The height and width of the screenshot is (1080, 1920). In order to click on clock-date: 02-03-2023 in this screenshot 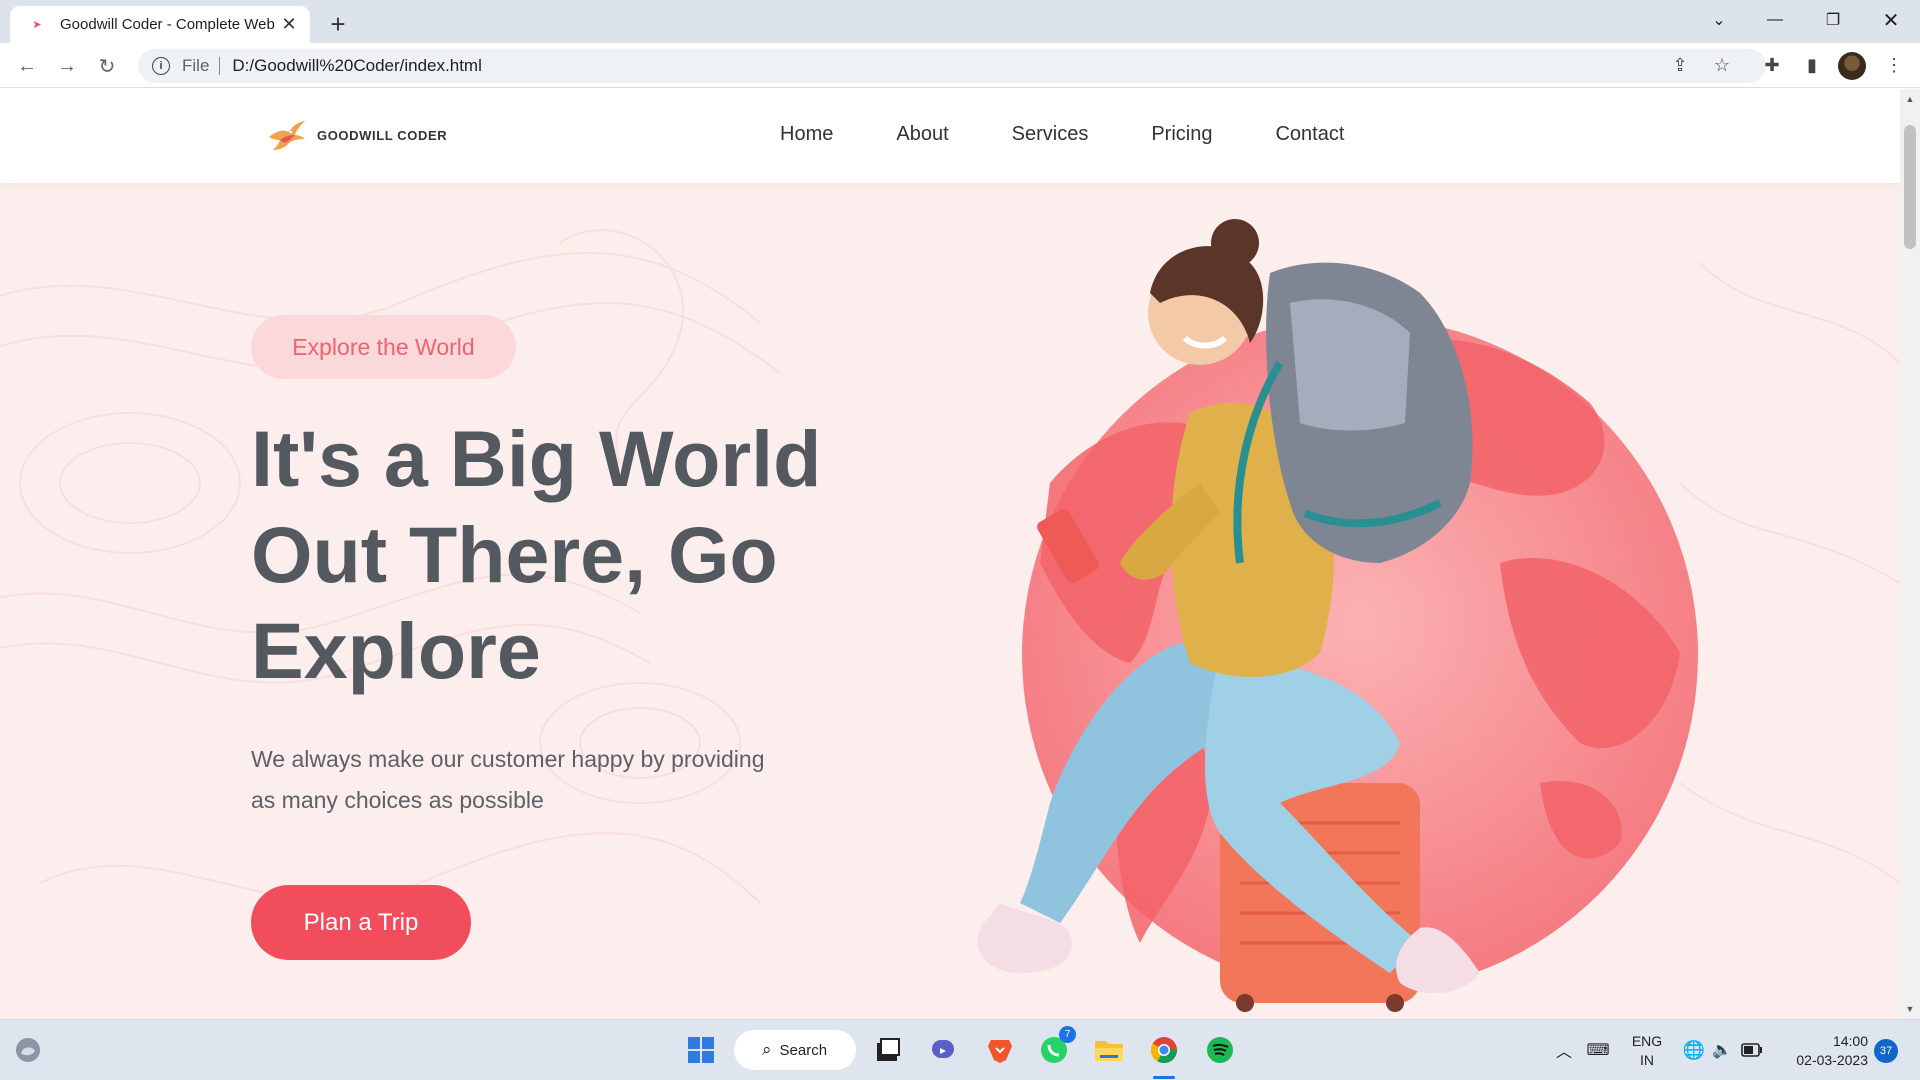, I will do `click(1832, 1060)`.